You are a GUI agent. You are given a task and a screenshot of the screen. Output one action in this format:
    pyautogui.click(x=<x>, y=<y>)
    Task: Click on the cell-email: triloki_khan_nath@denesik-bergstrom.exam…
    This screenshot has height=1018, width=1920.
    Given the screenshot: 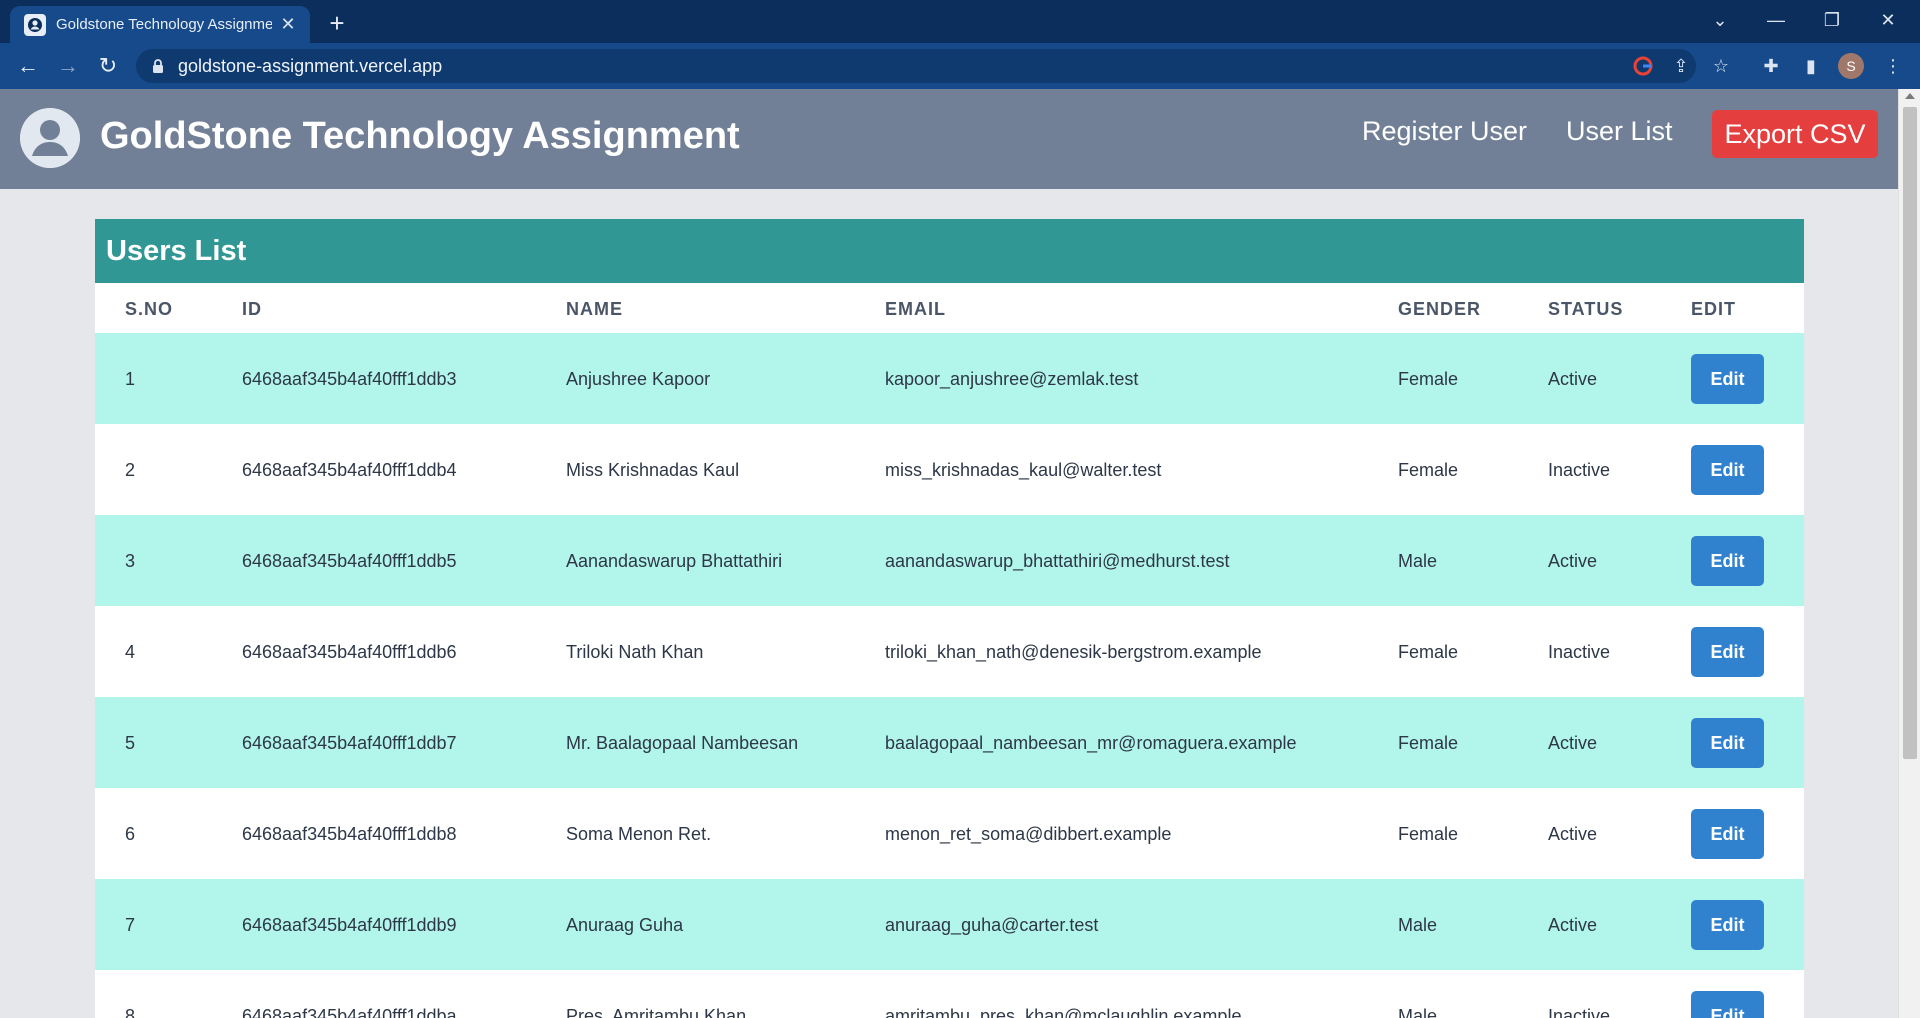 What is the action you would take?
    pyautogui.click(x=1073, y=652)
    